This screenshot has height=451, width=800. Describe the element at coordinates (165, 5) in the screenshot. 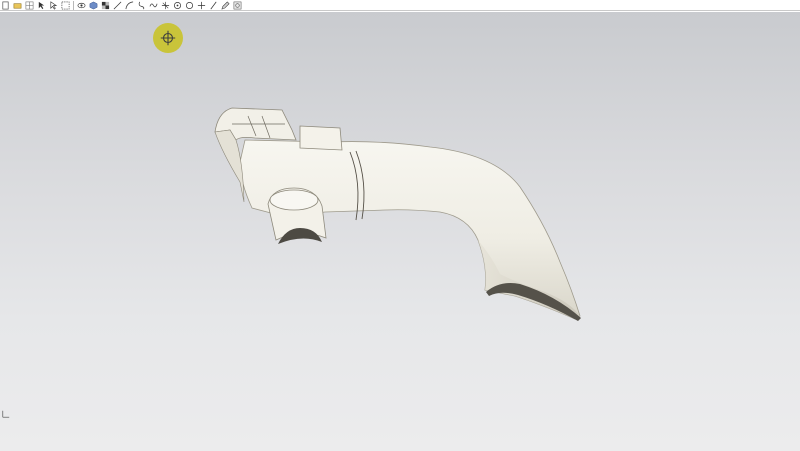

I see `trim-icon` at that location.